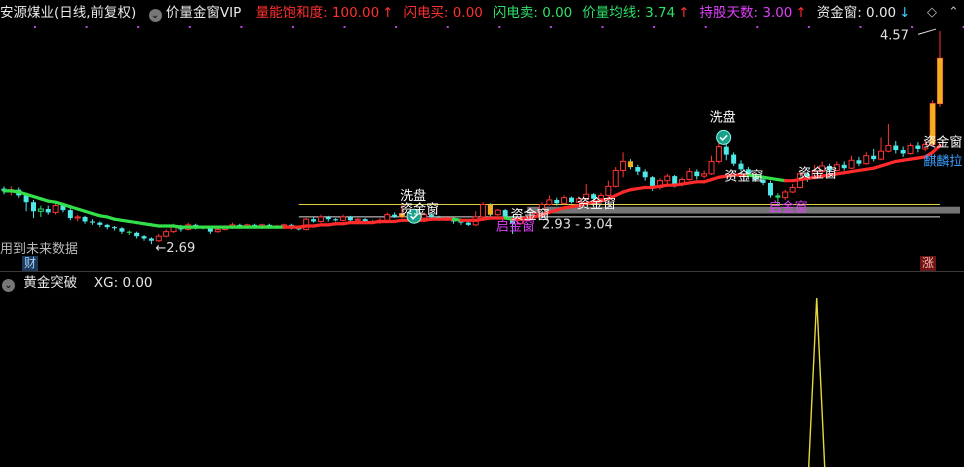 This screenshot has width=964, height=467. Describe the element at coordinates (39, 249) in the screenshot. I see `future-data-note: 用到未来数据` at that location.